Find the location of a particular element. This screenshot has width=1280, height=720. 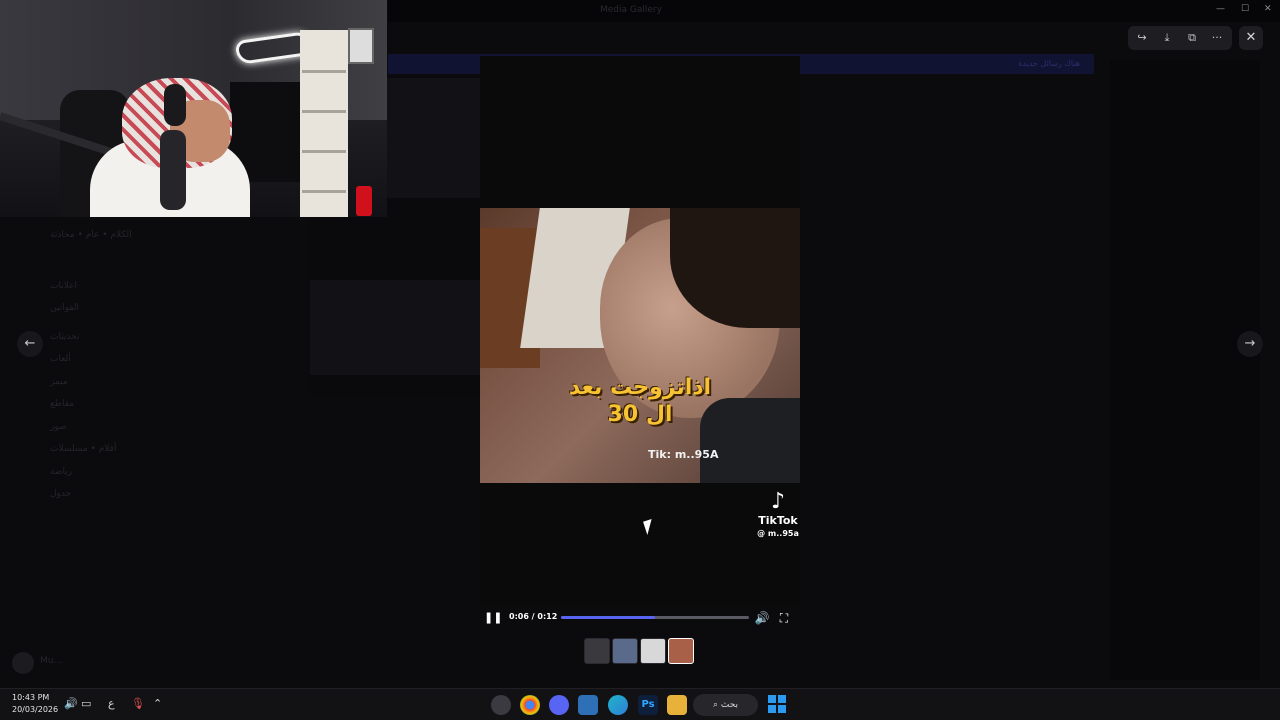

caption-line-1: اذاتزوجت بعد is located at coordinates (640, 387).